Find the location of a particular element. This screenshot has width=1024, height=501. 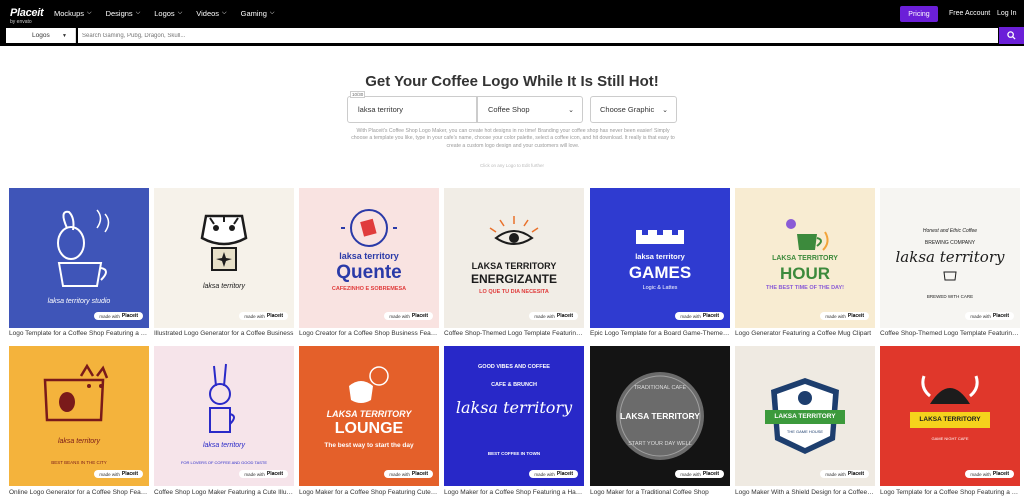

logo-template-tile: laksa territory studio made with Placeit is located at coordinates (79, 258).